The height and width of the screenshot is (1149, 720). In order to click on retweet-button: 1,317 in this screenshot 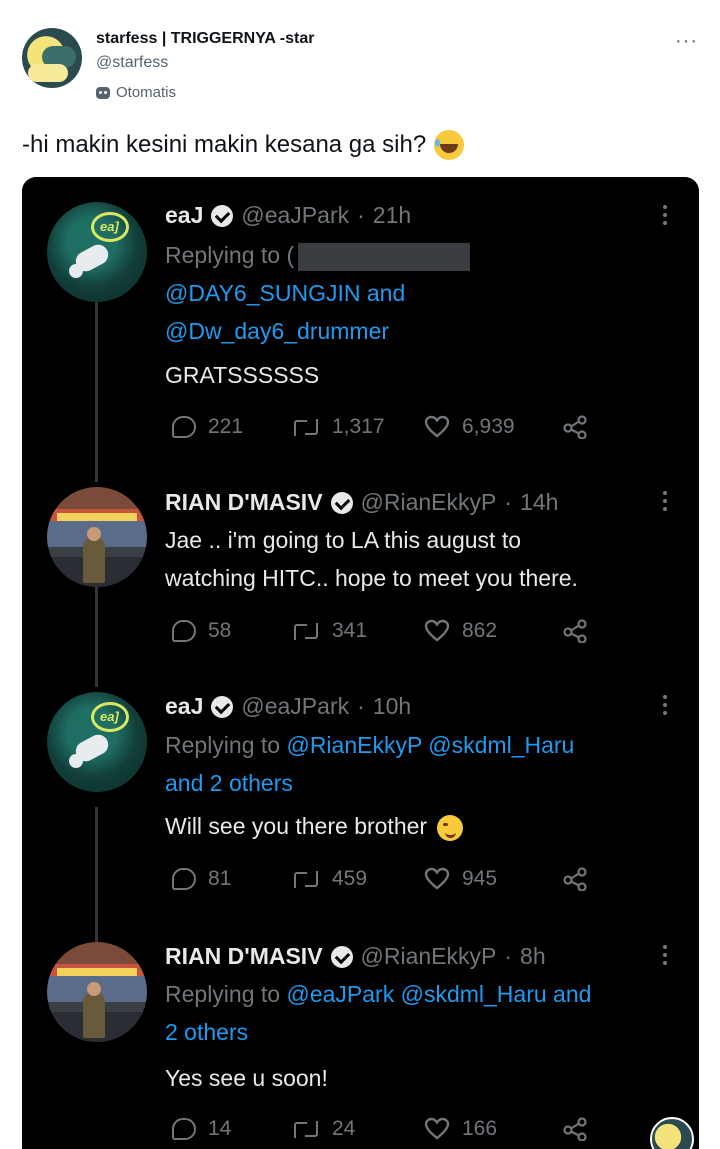, I will do `click(358, 427)`.